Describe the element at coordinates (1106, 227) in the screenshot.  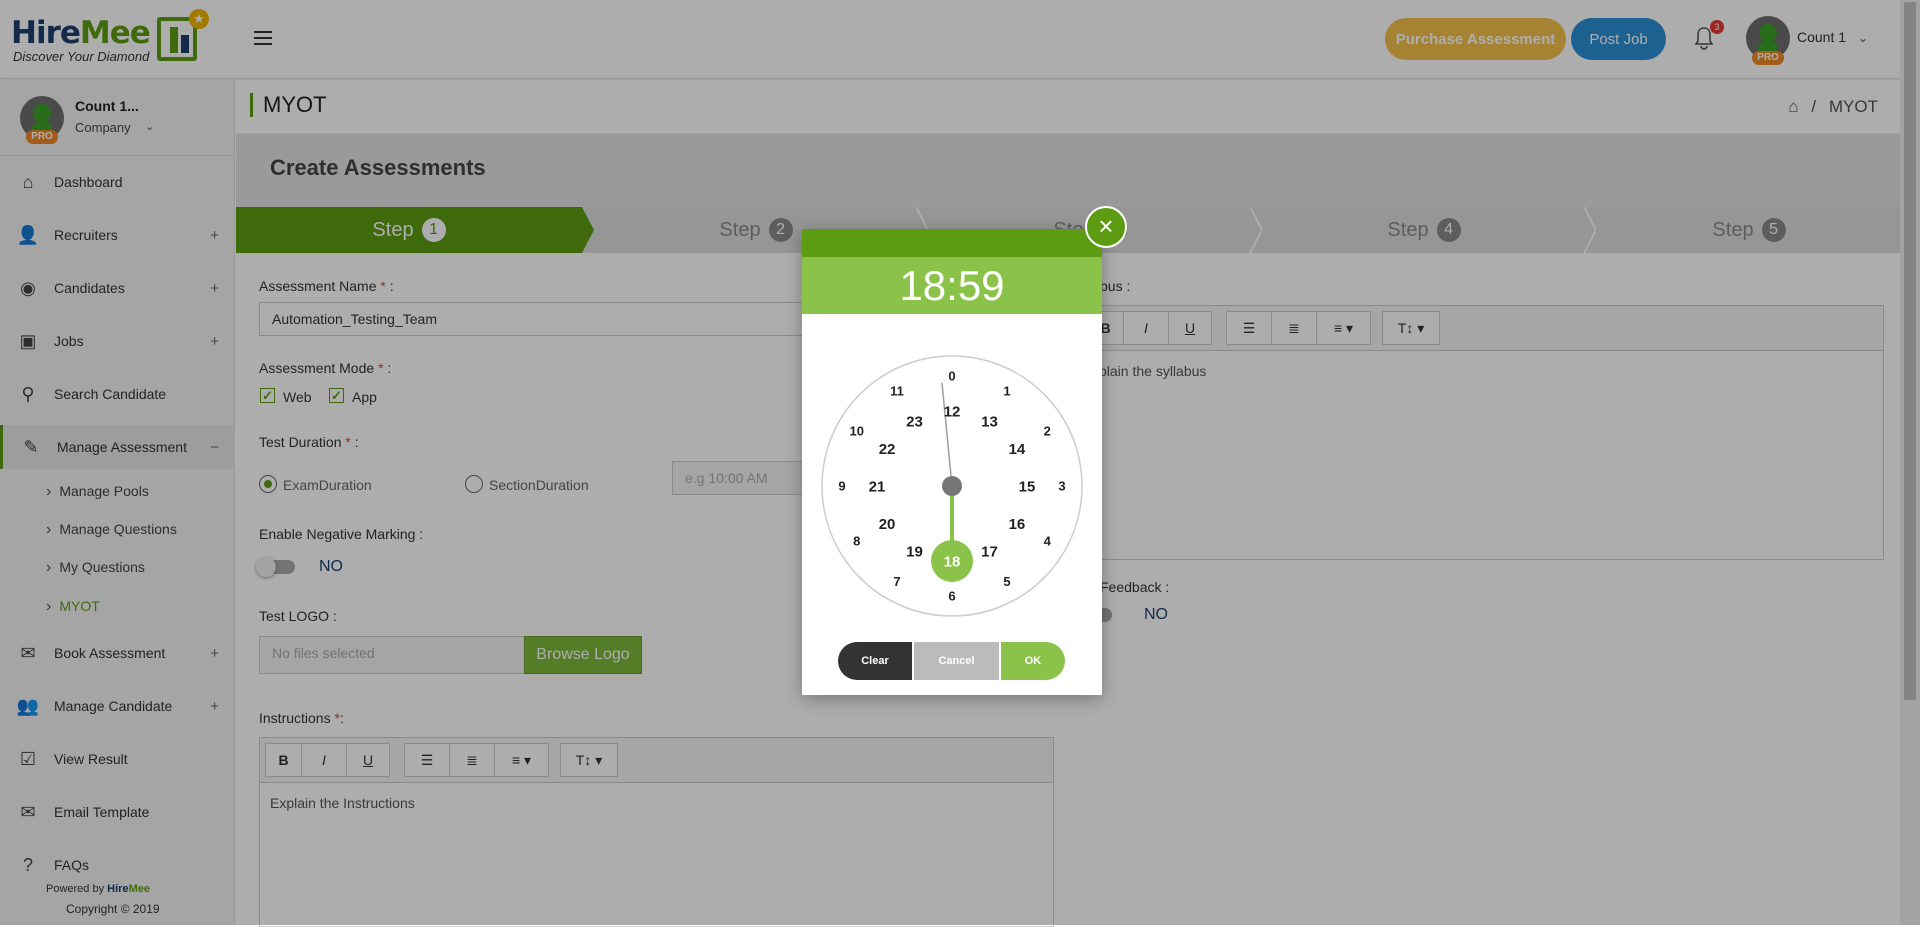
I see `close-icon: ×` at that location.